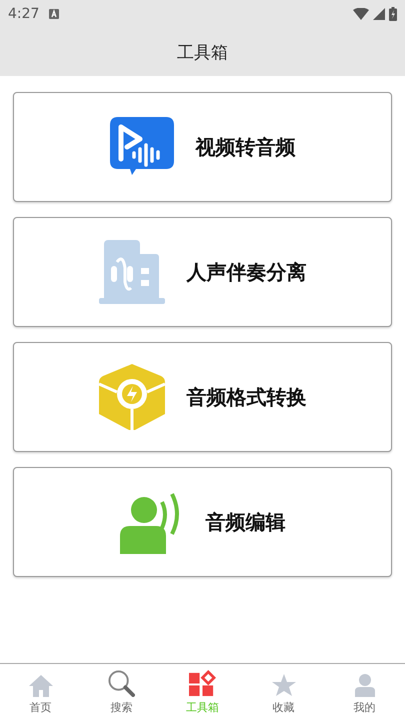  I want to click on status-time: 4:27, so click(24, 14).